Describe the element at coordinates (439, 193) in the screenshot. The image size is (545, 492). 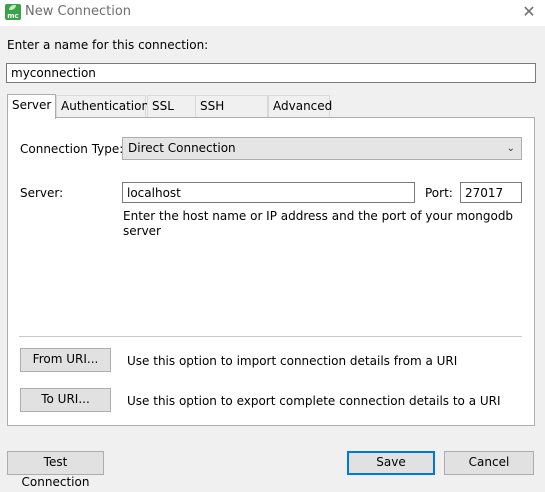
I see `port-label: Port:` at that location.